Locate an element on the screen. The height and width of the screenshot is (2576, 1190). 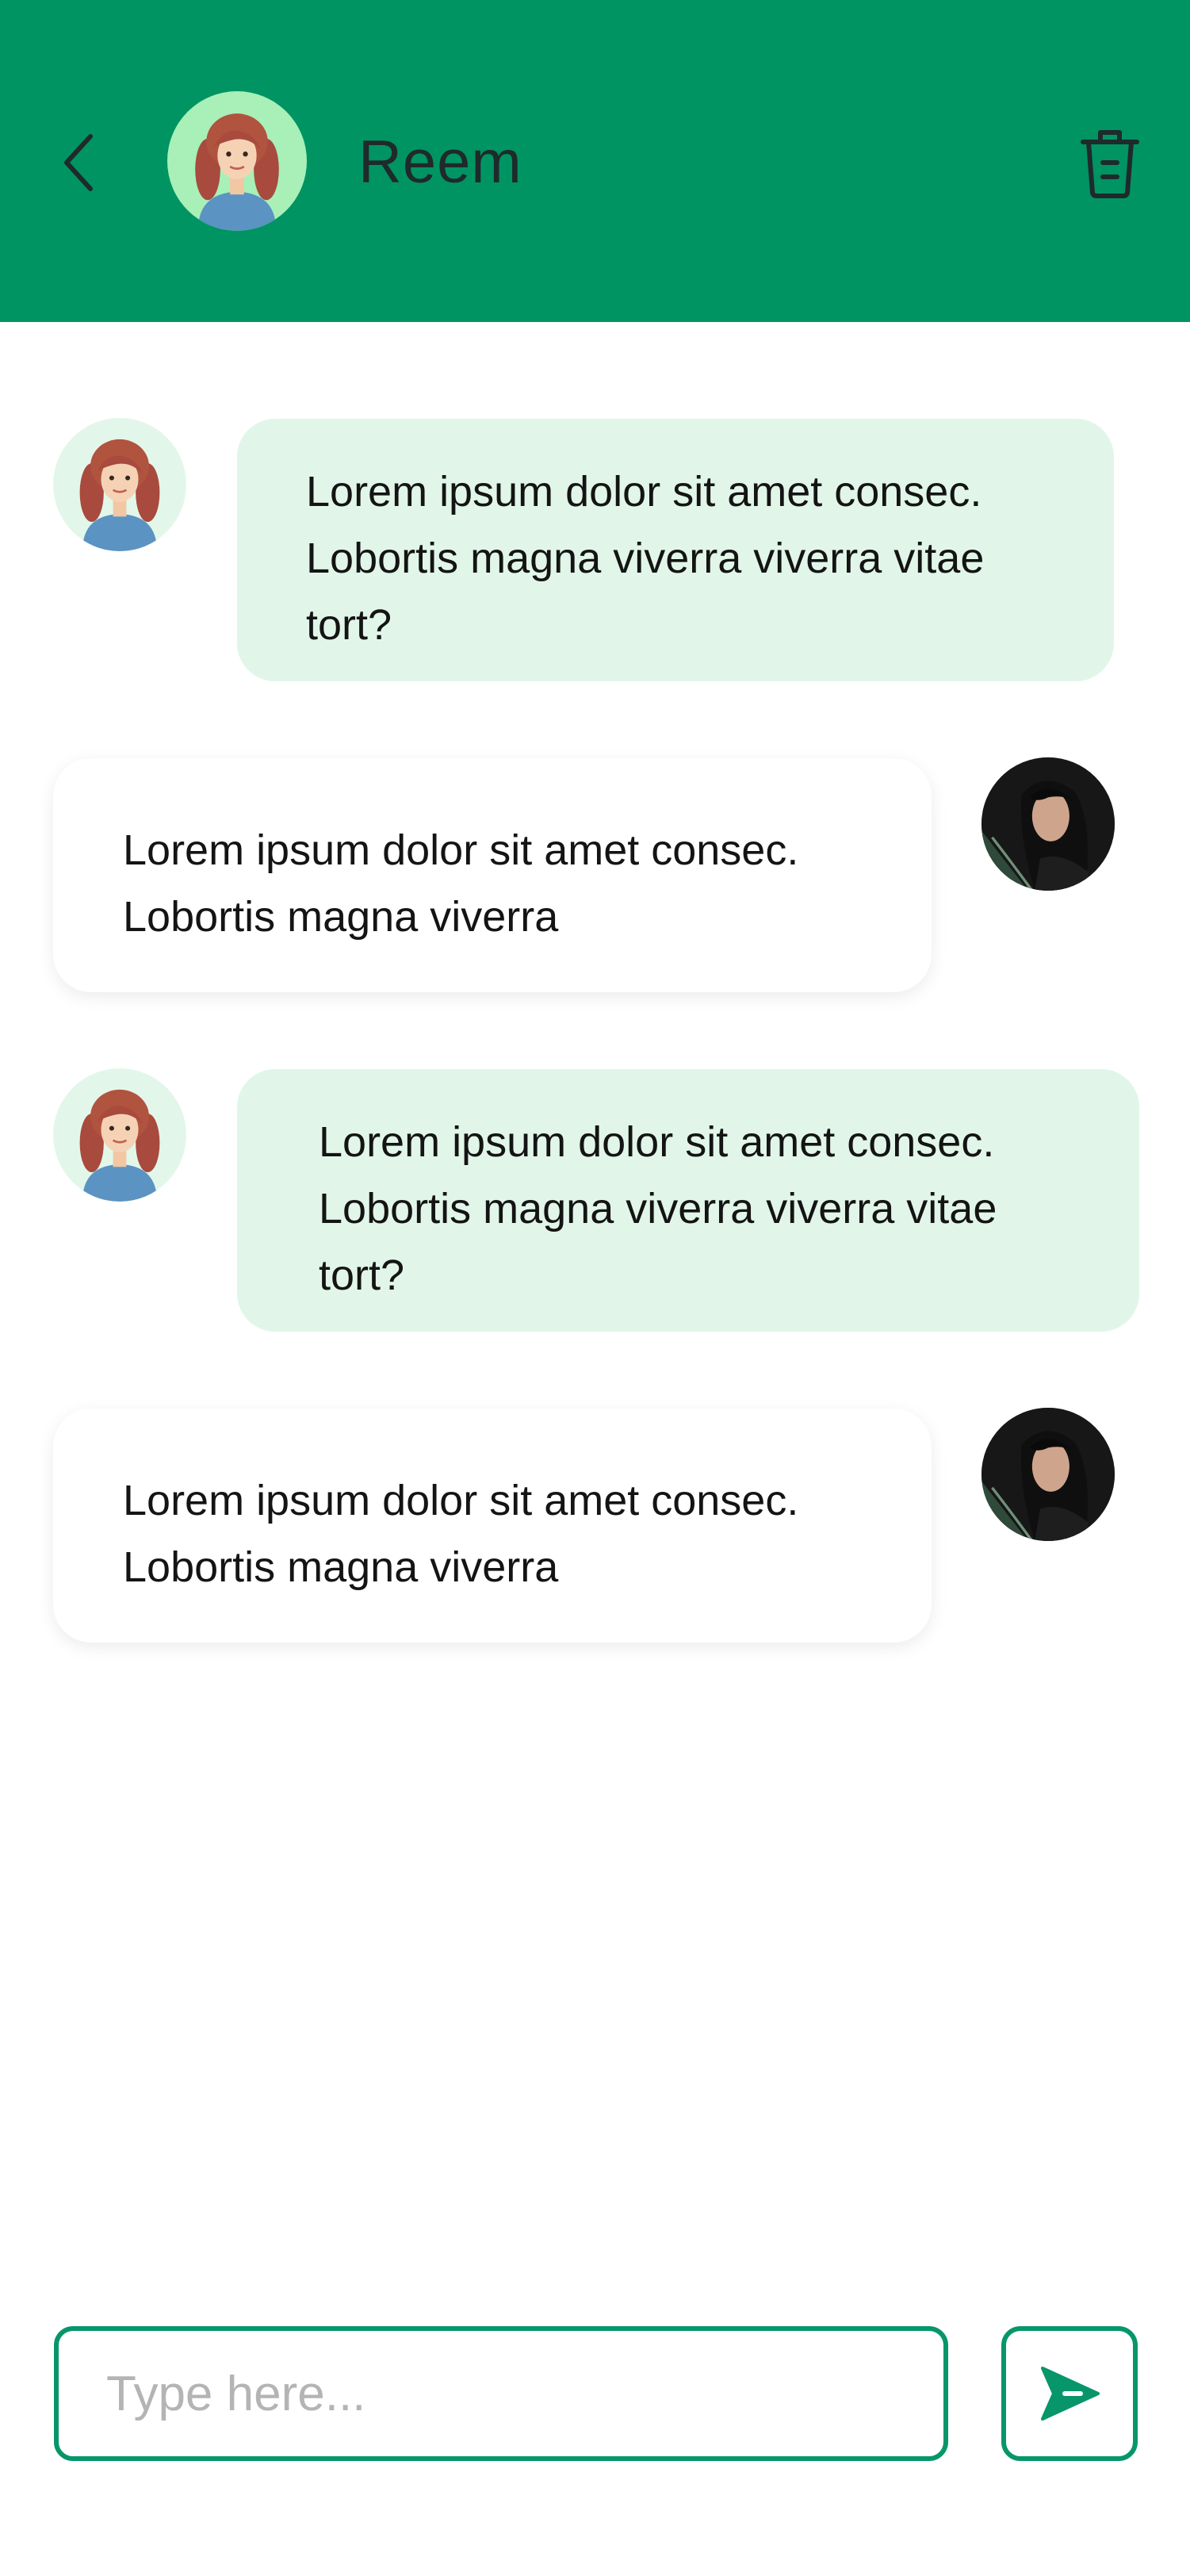
back-button is located at coordinates (77, 162).